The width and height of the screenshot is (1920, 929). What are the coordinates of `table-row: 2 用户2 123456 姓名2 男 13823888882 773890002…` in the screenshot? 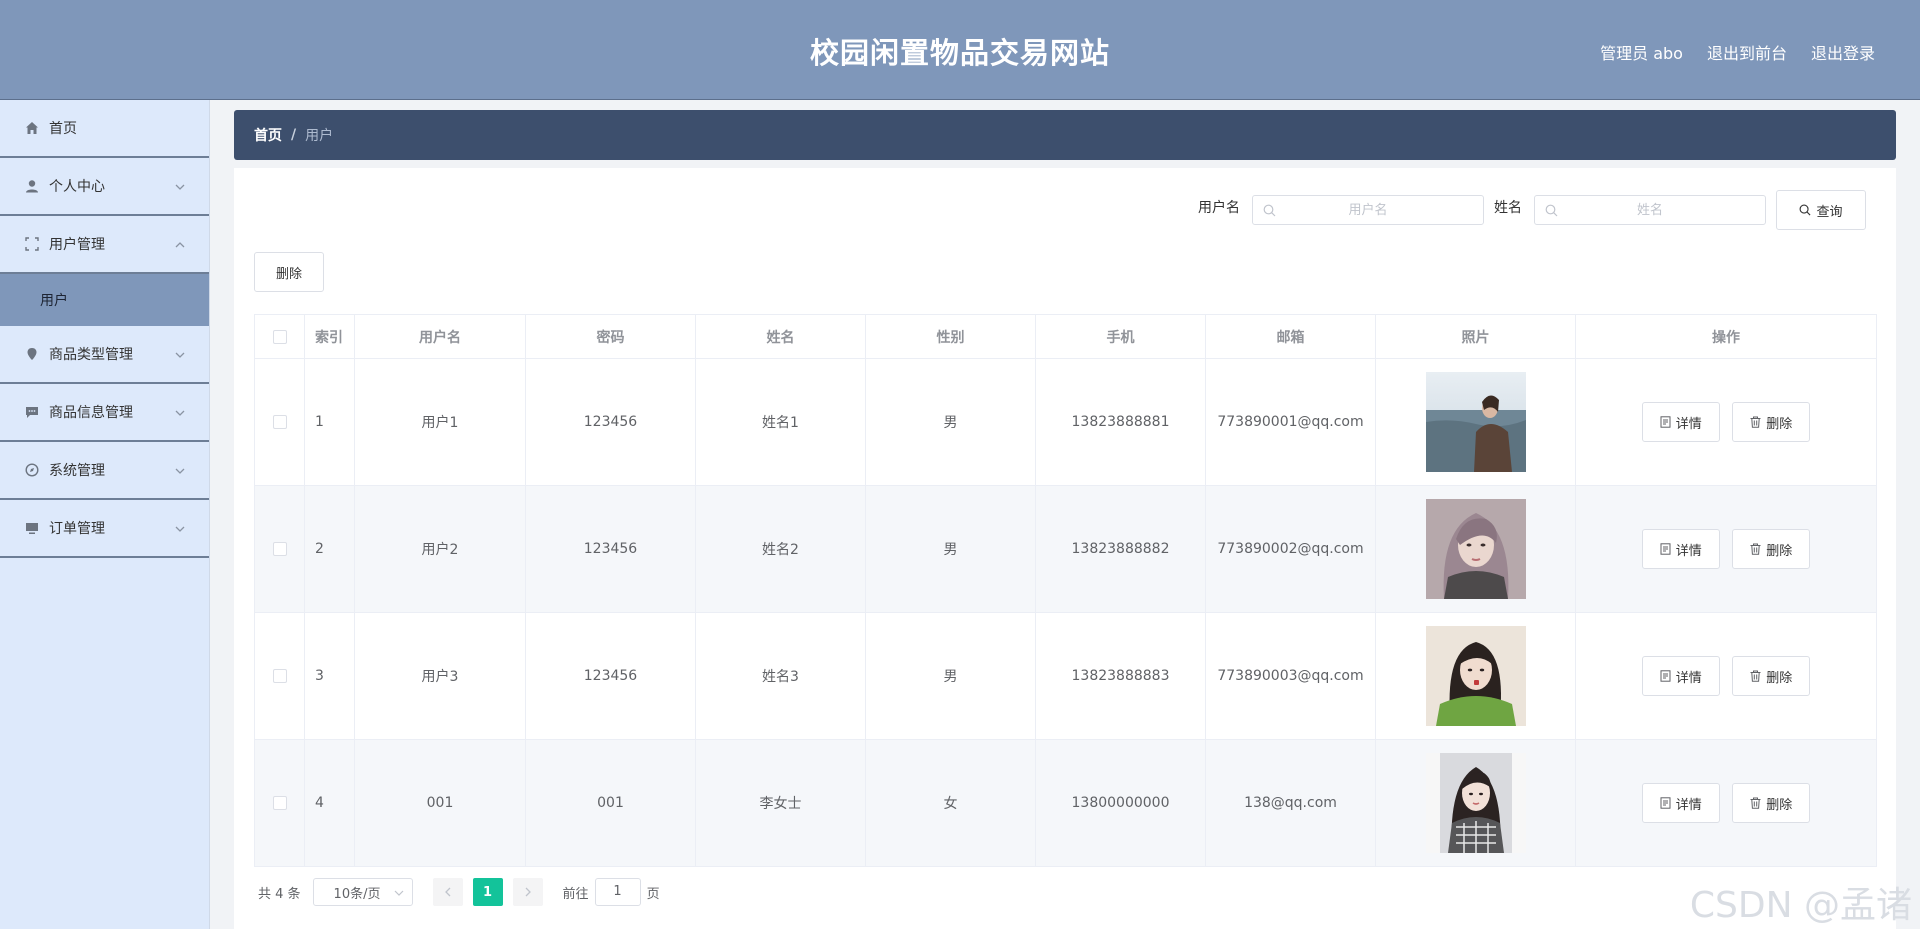 It's located at (1065, 549).